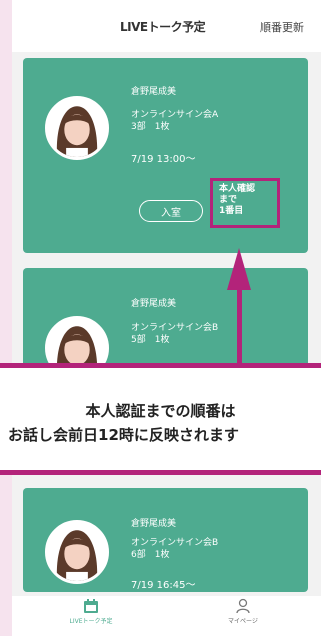 This screenshot has width=321, height=636. What do you see at coordinates (243, 606) in the screenshot?
I see `person-icon` at bounding box center [243, 606].